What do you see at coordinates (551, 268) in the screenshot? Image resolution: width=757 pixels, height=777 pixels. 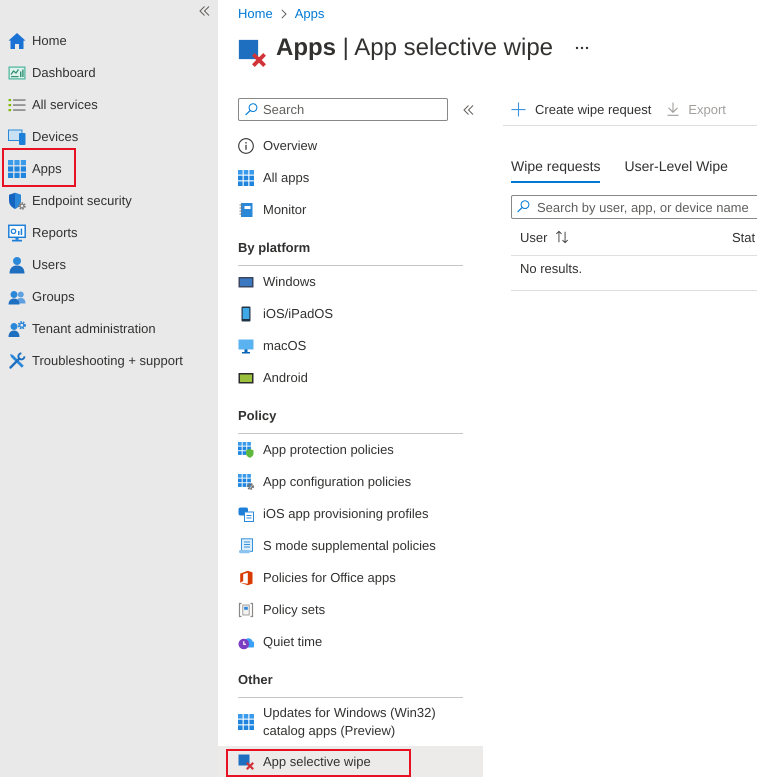 I see `empty-message: No results.` at bounding box center [551, 268].